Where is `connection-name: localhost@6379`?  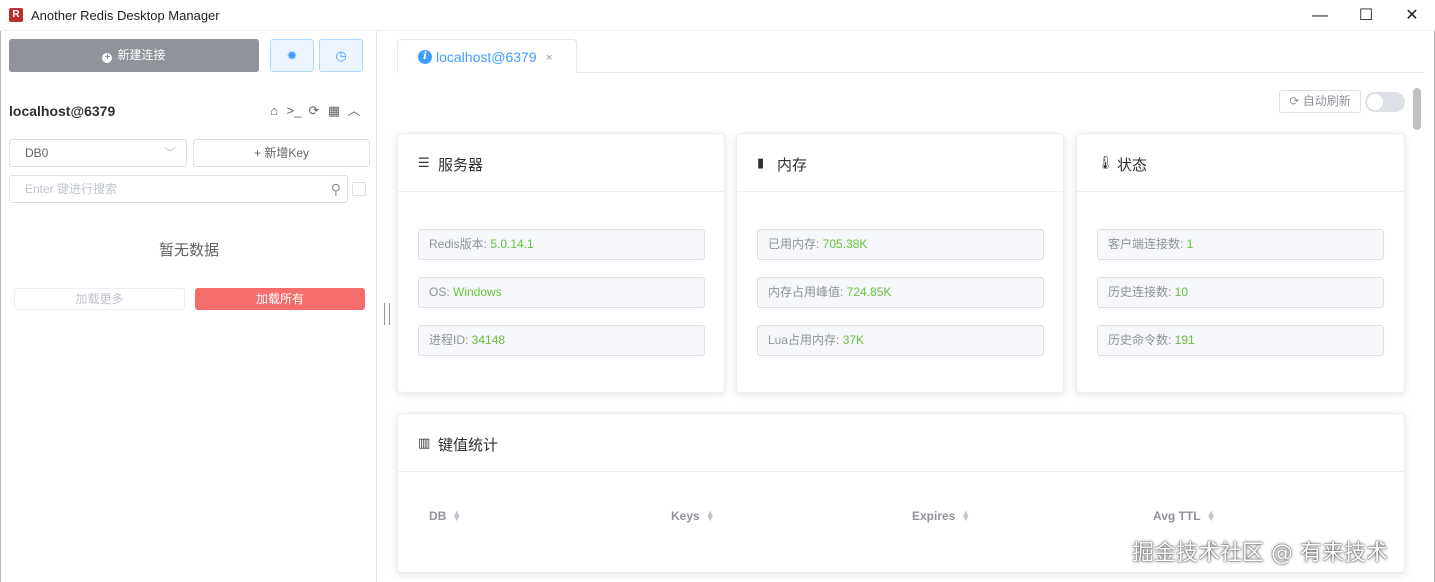
connection-name: localhost@6379 is located at coordinates (62, 111).